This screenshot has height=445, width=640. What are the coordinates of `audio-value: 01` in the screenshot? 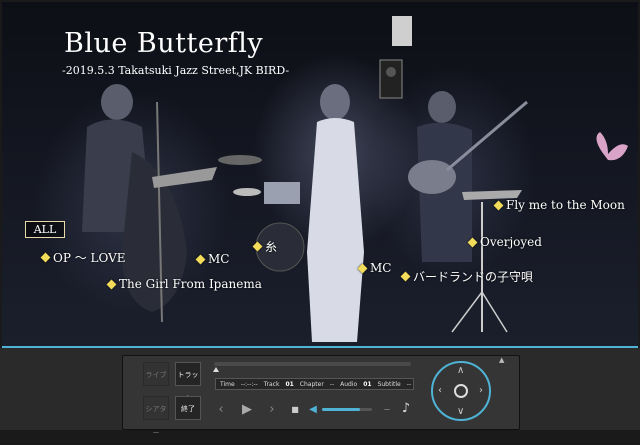 It's located at (367, 384).